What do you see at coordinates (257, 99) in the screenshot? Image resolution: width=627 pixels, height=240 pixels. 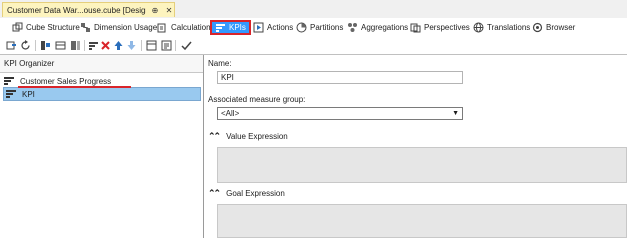 I see `measure-group-label: Associated measure group:` at bounding box center [257, 99].